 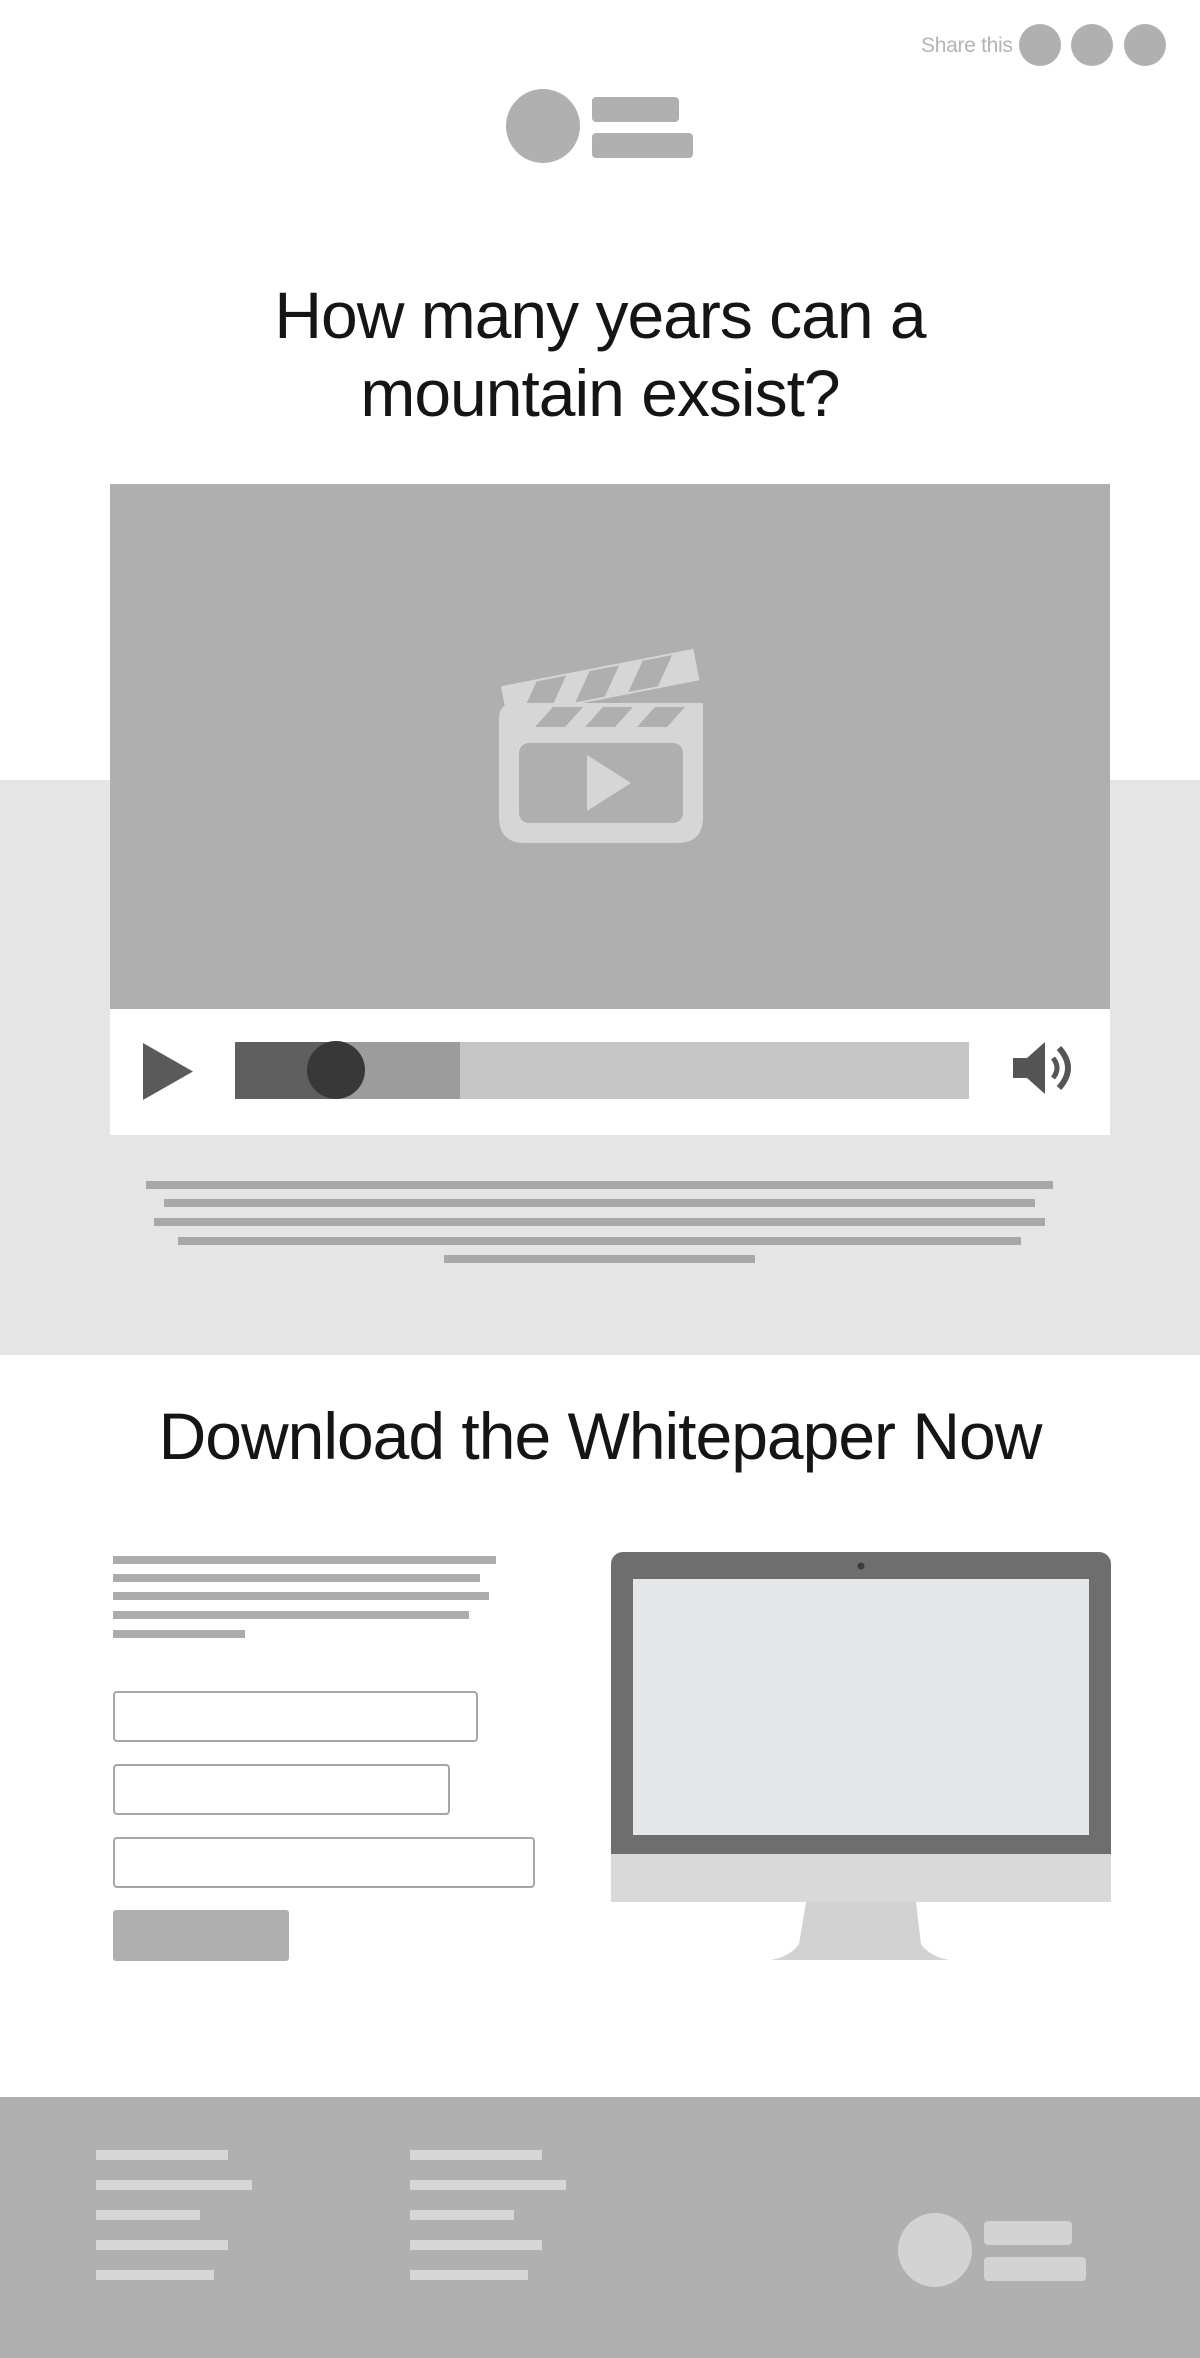 I want to click on share-label: Share this, so click(x=967, y=45).